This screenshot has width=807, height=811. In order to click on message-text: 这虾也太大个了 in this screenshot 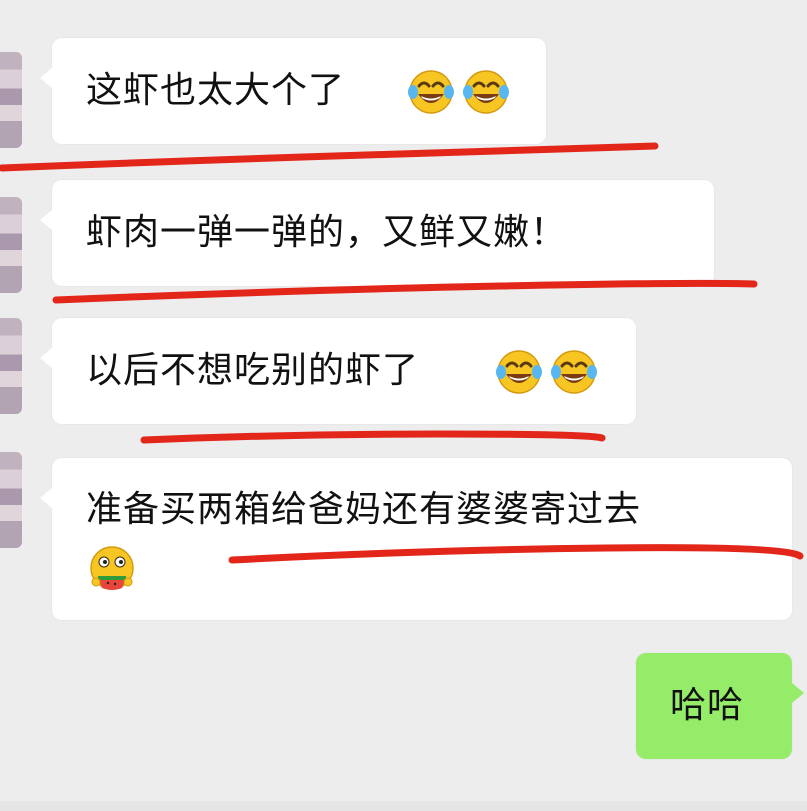, I will do `click(216, 90)`.